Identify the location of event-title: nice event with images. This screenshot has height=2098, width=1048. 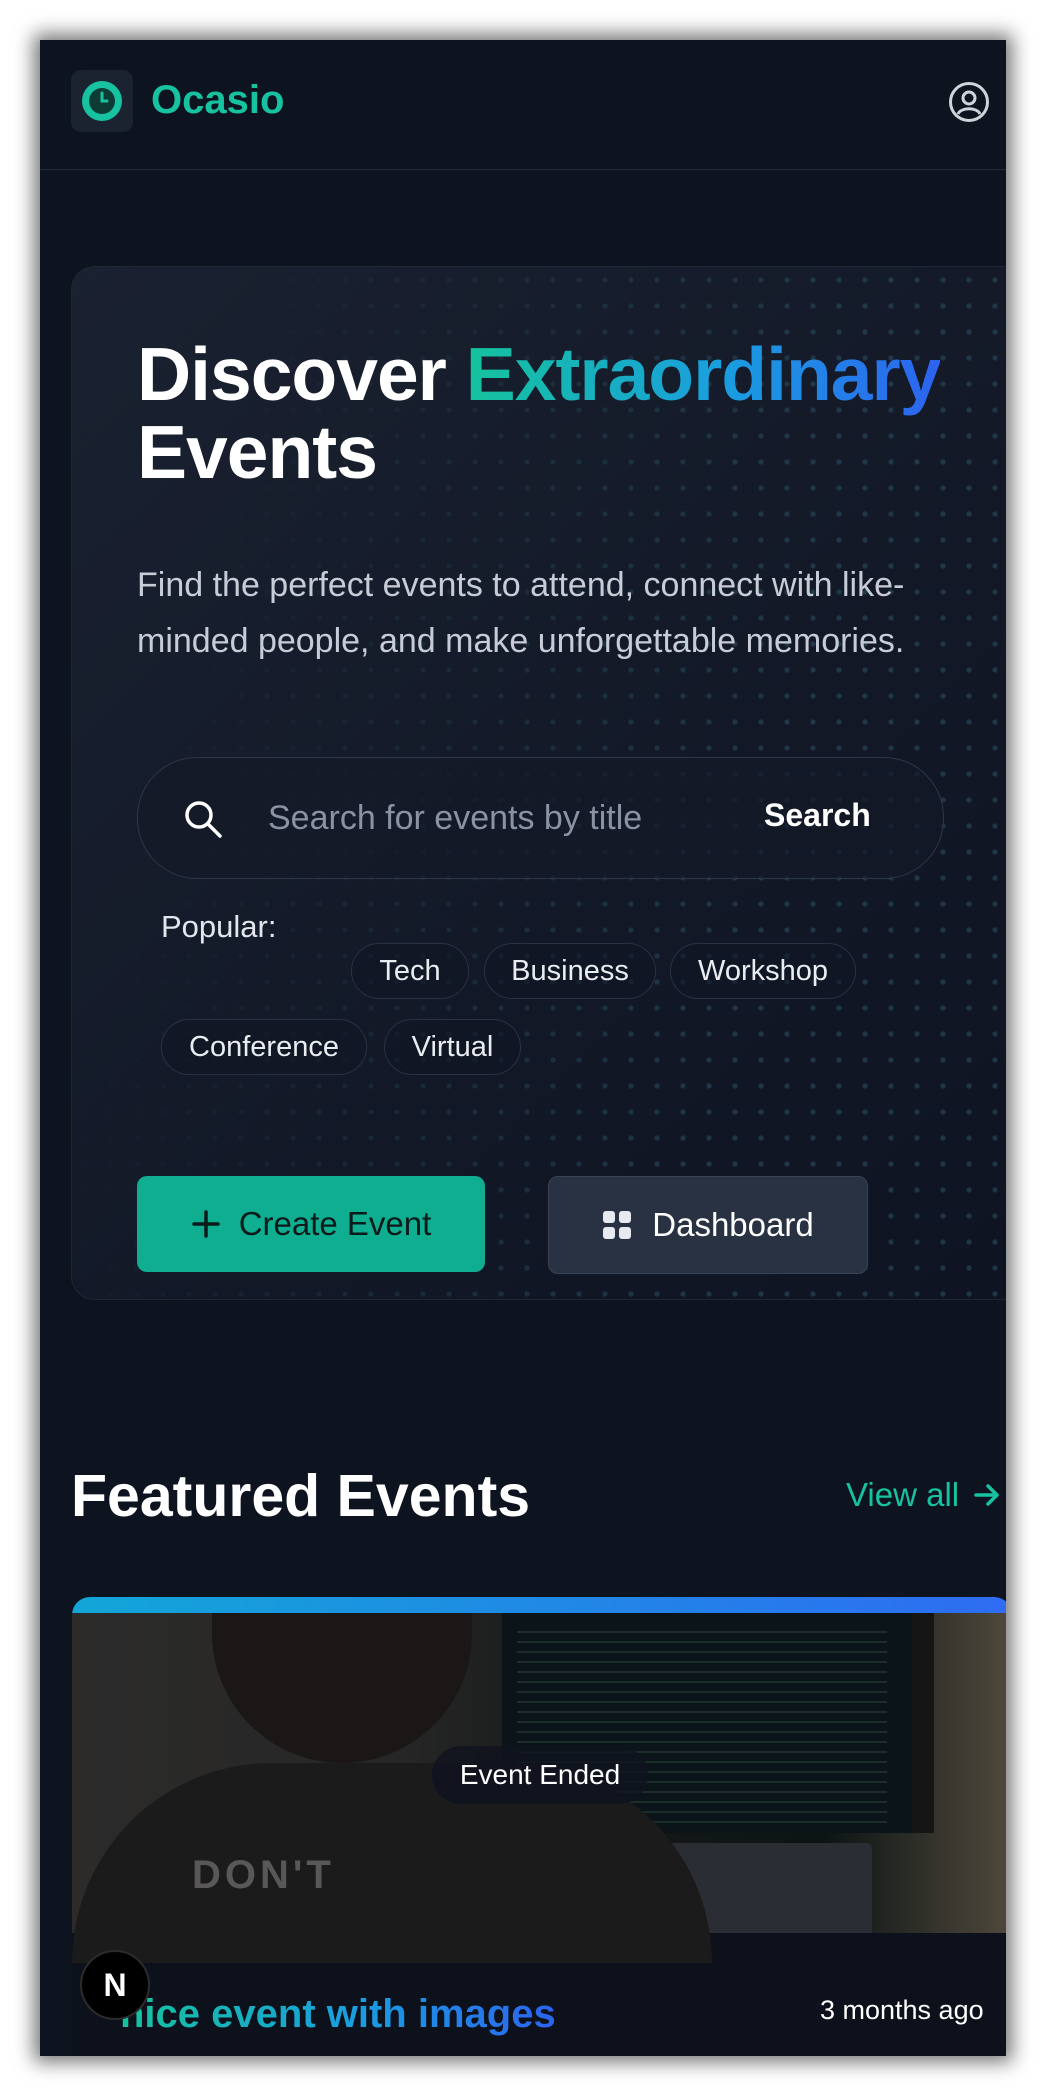
(338, 2014).